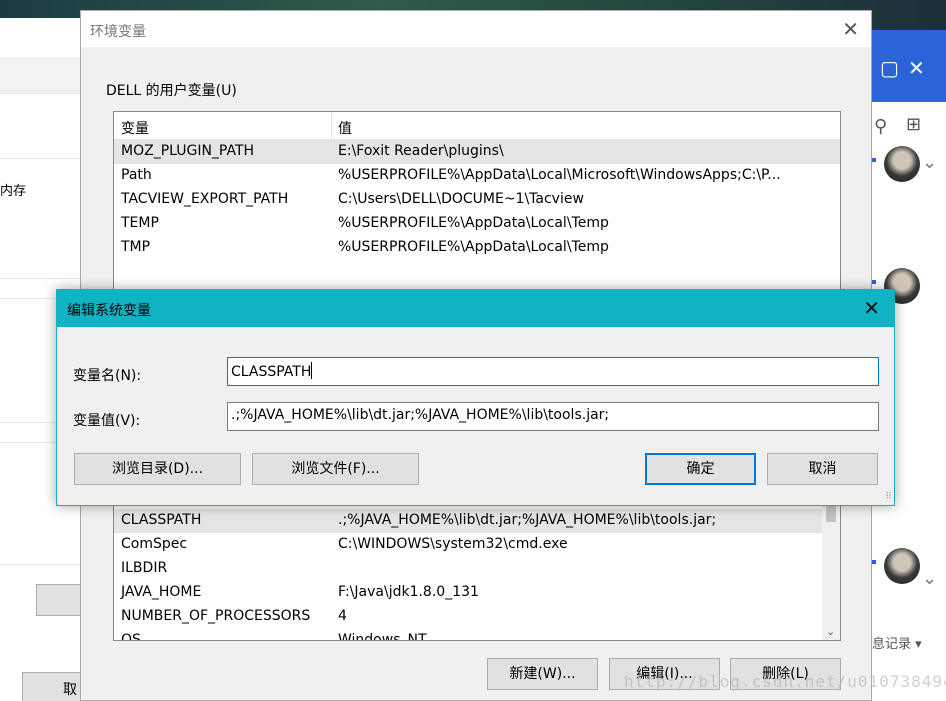 The image size is (946, 701). I want to click on add-icon: ⊞, so click(913, 124).